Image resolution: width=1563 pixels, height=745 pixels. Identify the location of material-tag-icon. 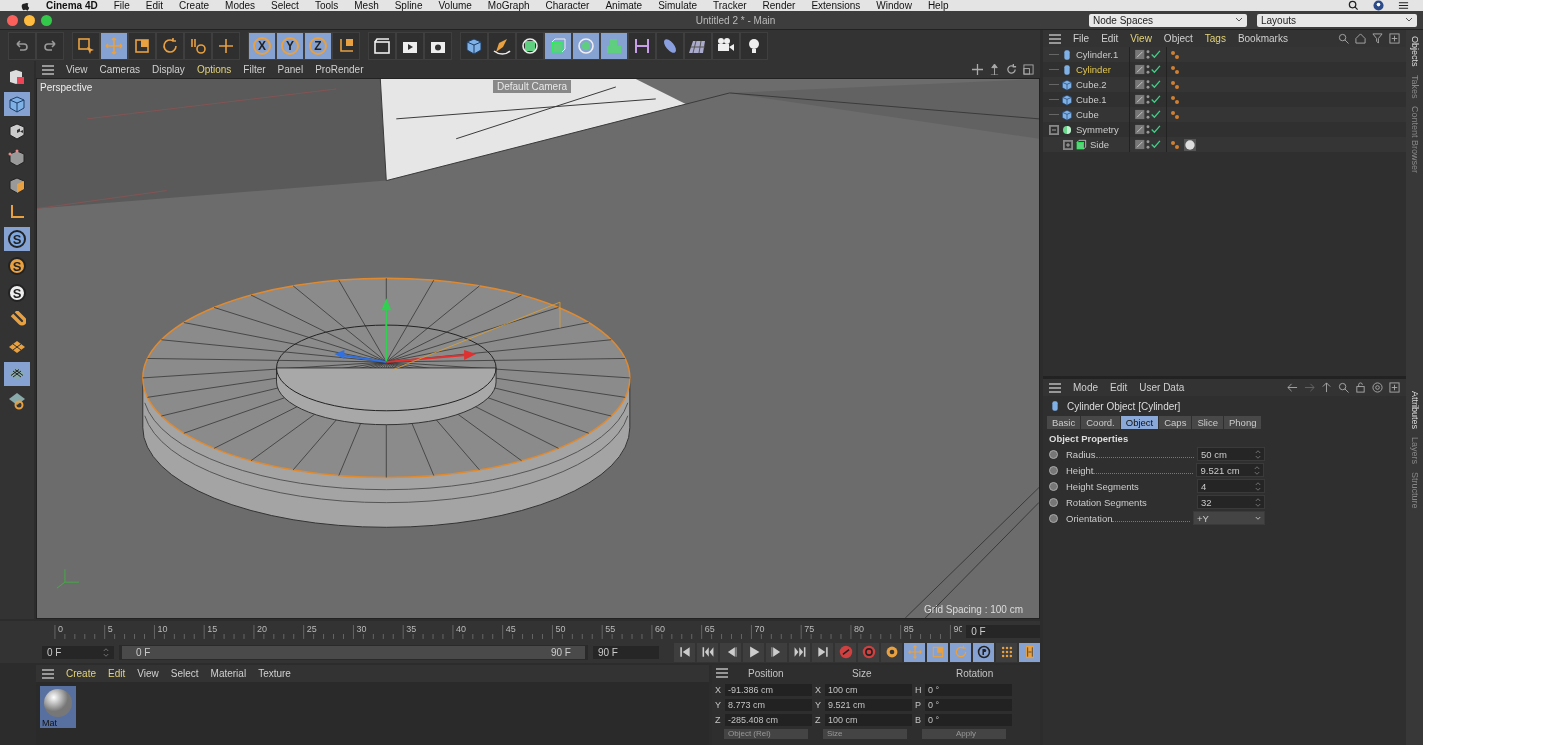
(1190, 144).